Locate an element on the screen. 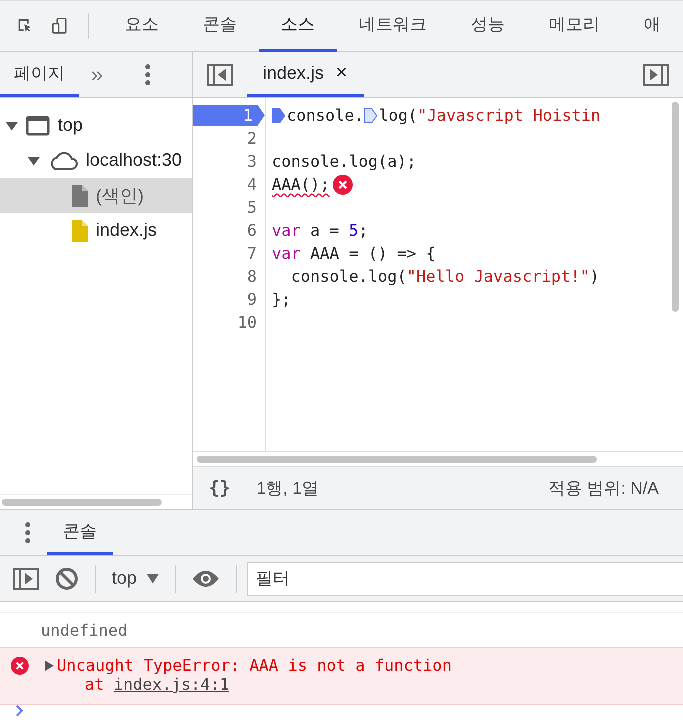 Image resolution: width=683 pixels, height=724 pixels. code-text: a = is located at coordinates (325, 230).